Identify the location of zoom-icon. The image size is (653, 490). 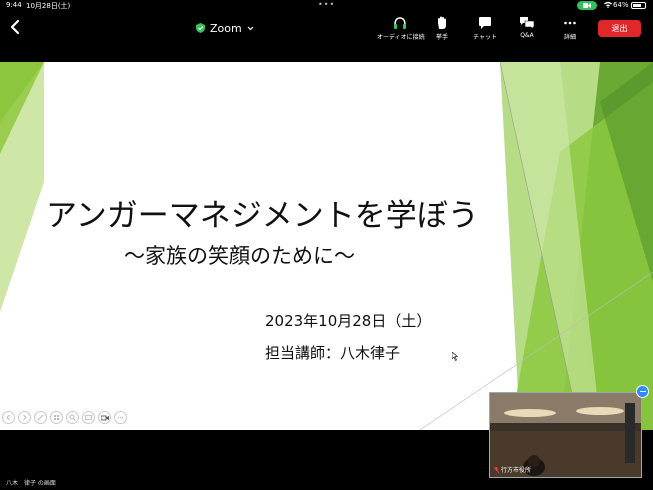
(72, 417).